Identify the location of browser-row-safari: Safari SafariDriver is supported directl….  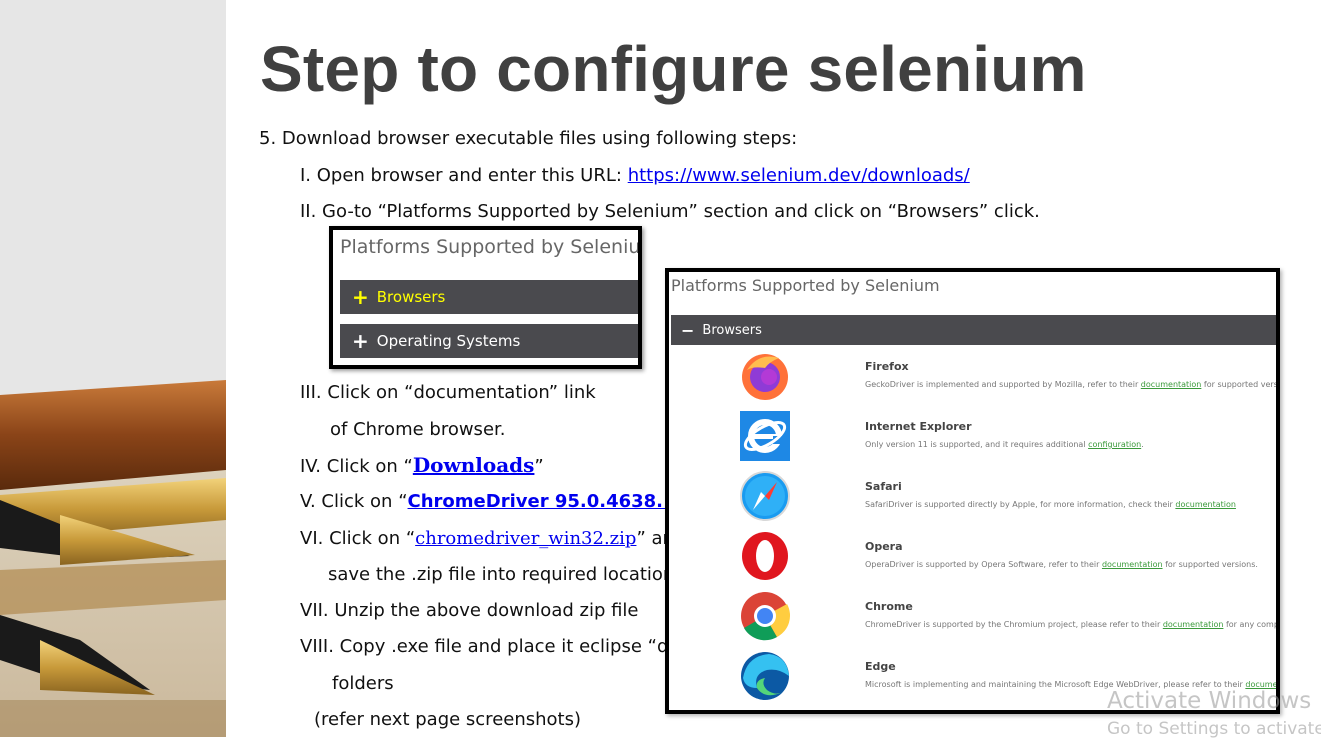
(972, 500).